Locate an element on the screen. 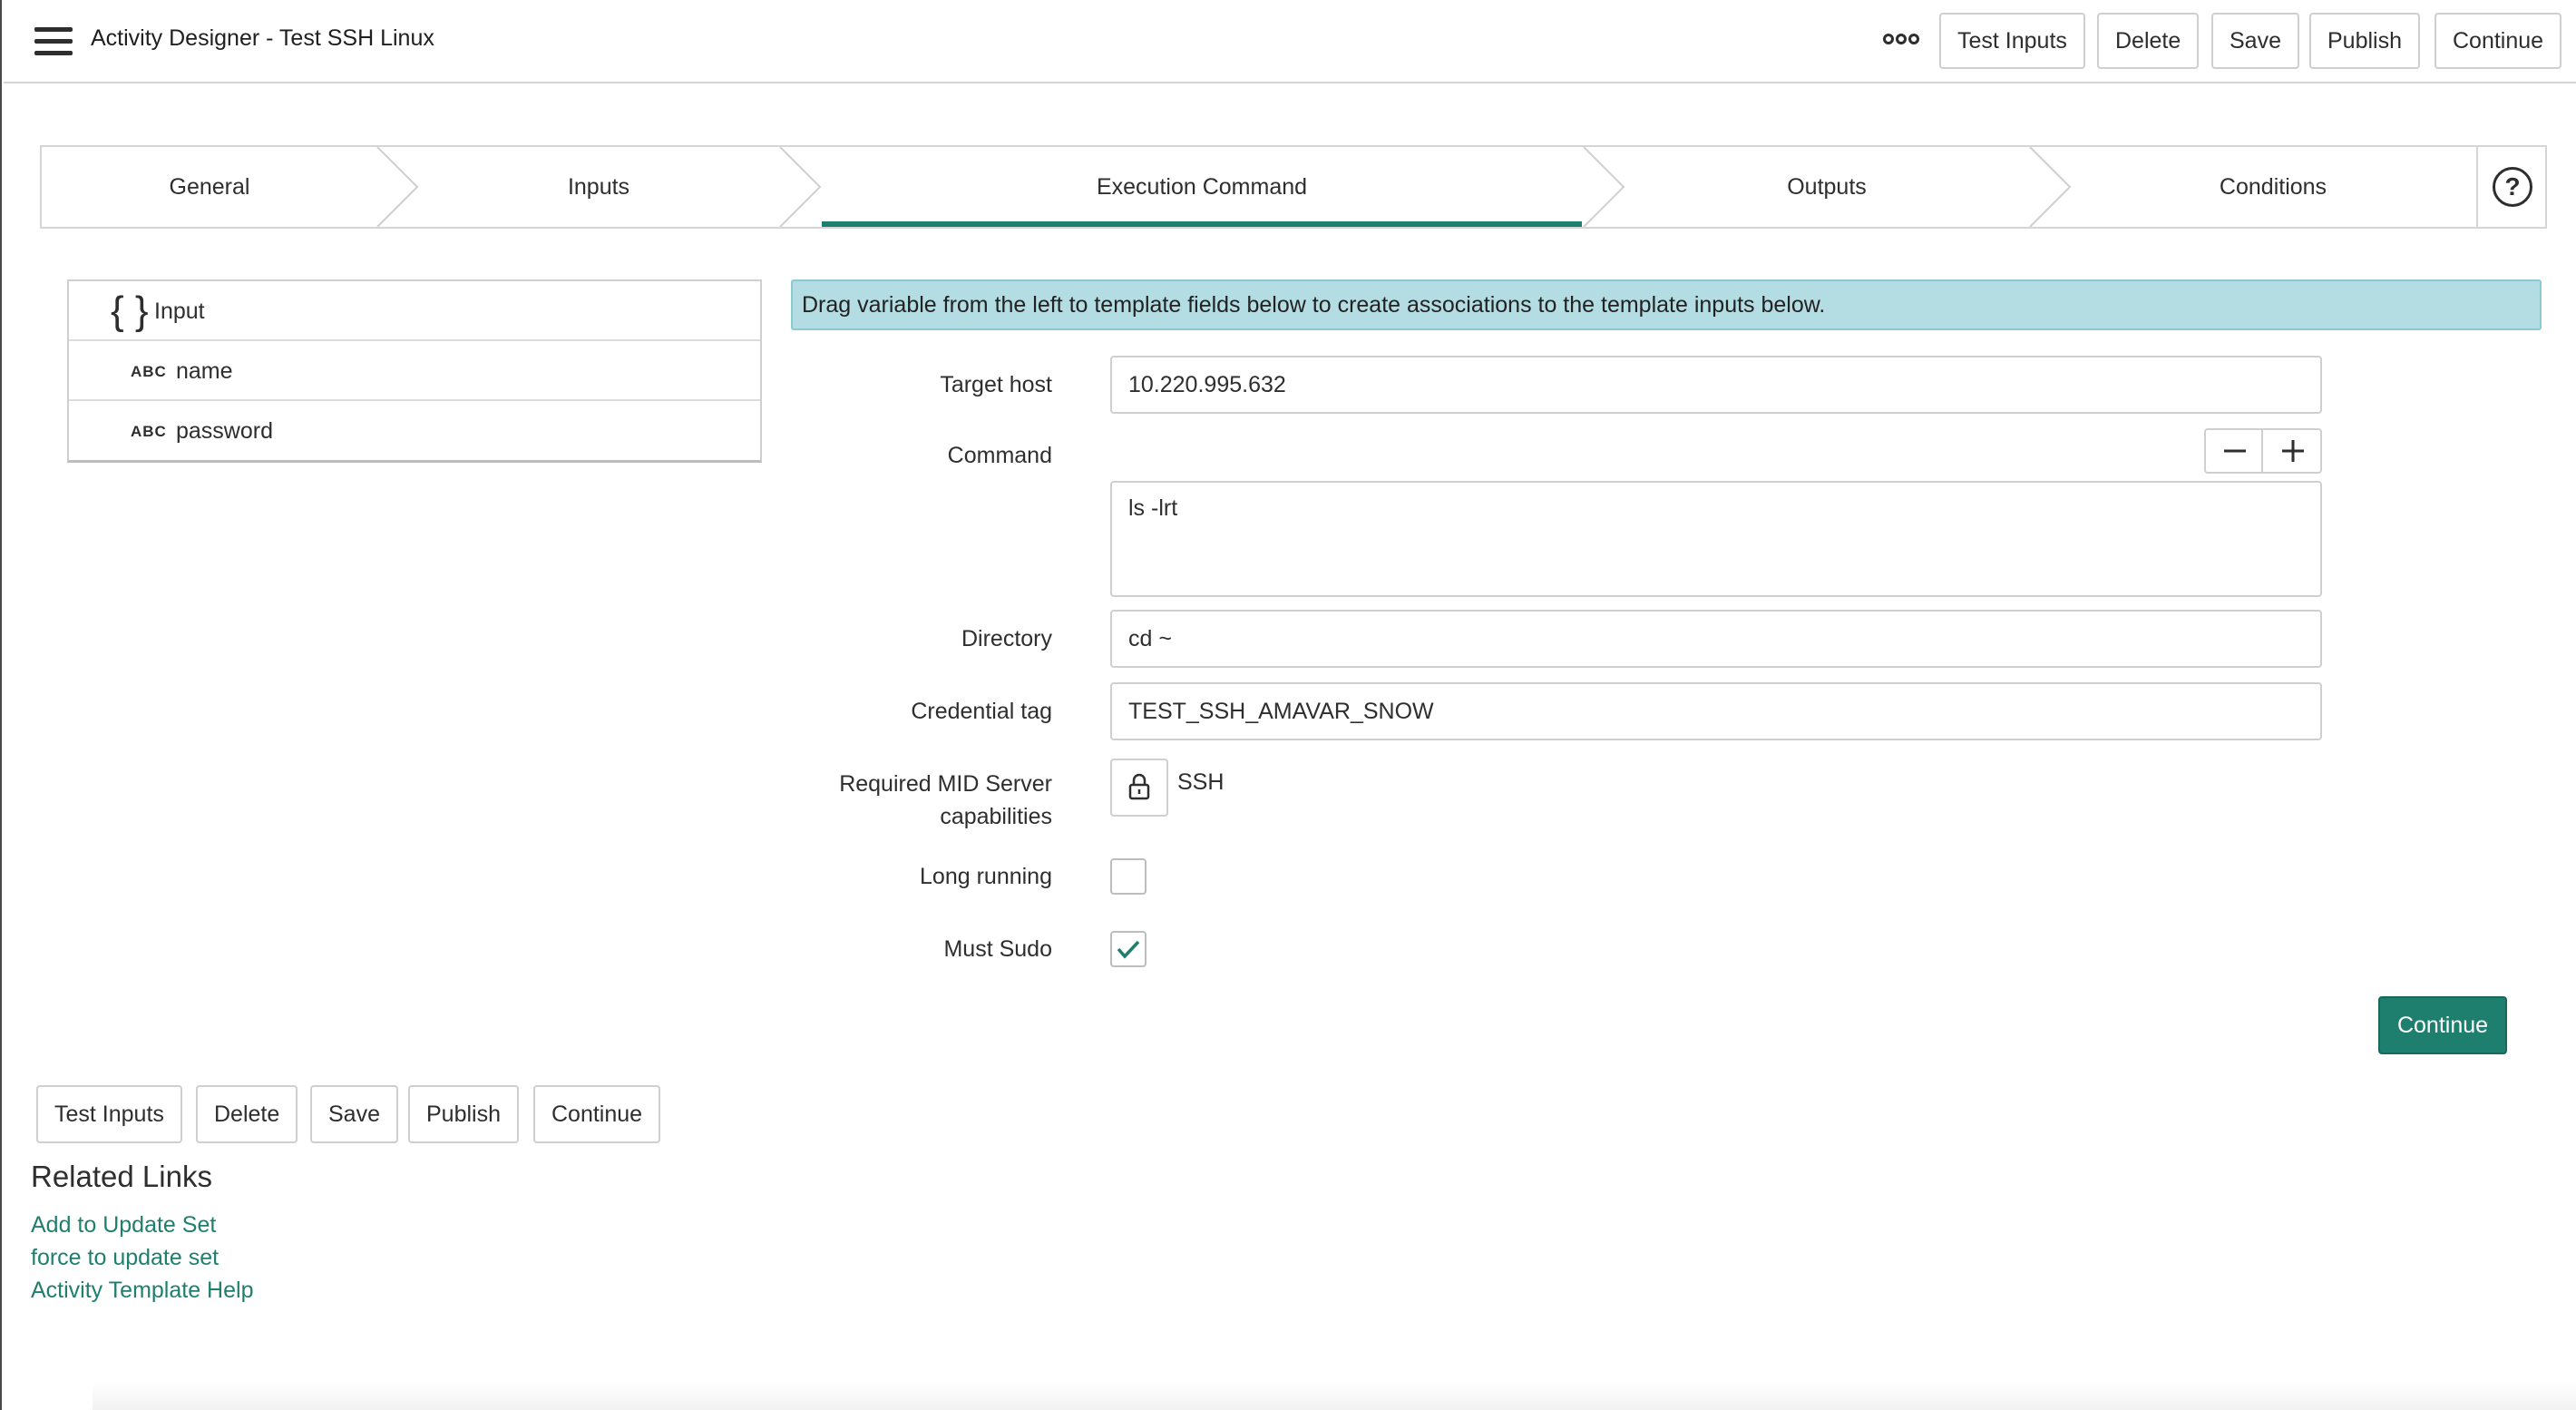 The width and height of the screenshot is (2576, 1410). add-to-update-set-link: Add to Update Set is located at coordinates (123, 1225).